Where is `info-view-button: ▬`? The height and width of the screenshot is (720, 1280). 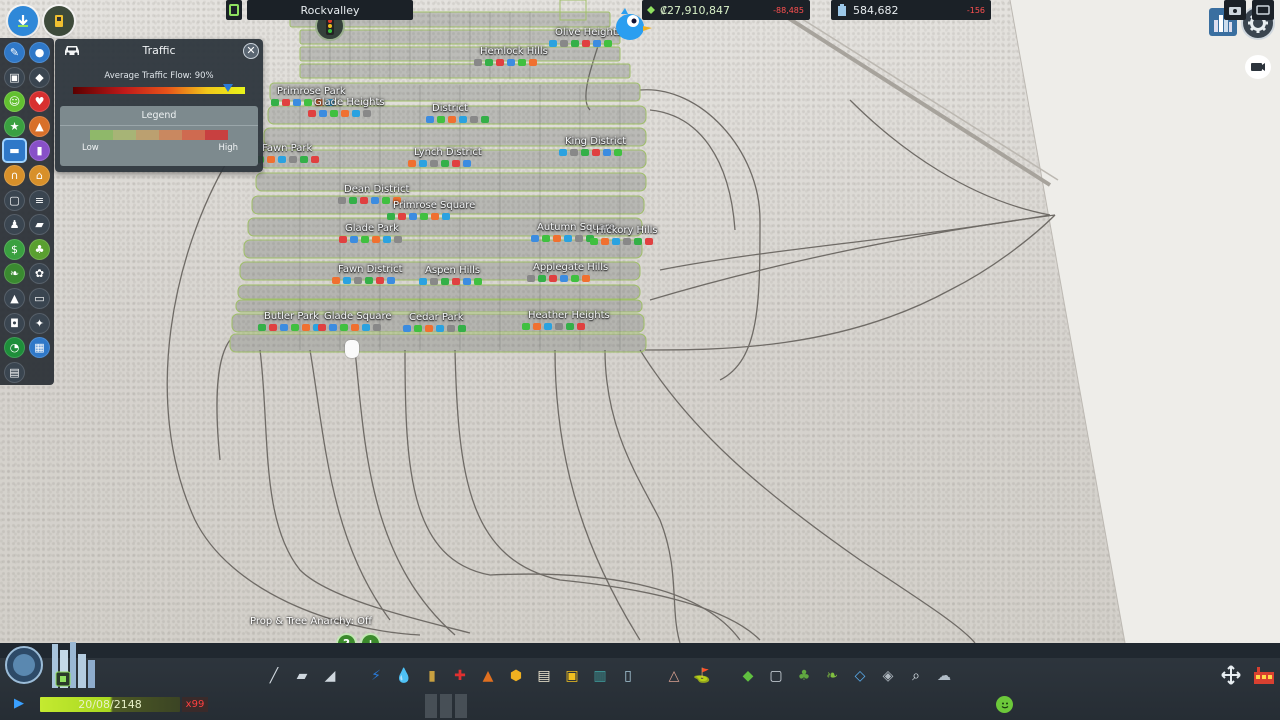 info-view-button: ▬ is located at coordinates (14, 151).